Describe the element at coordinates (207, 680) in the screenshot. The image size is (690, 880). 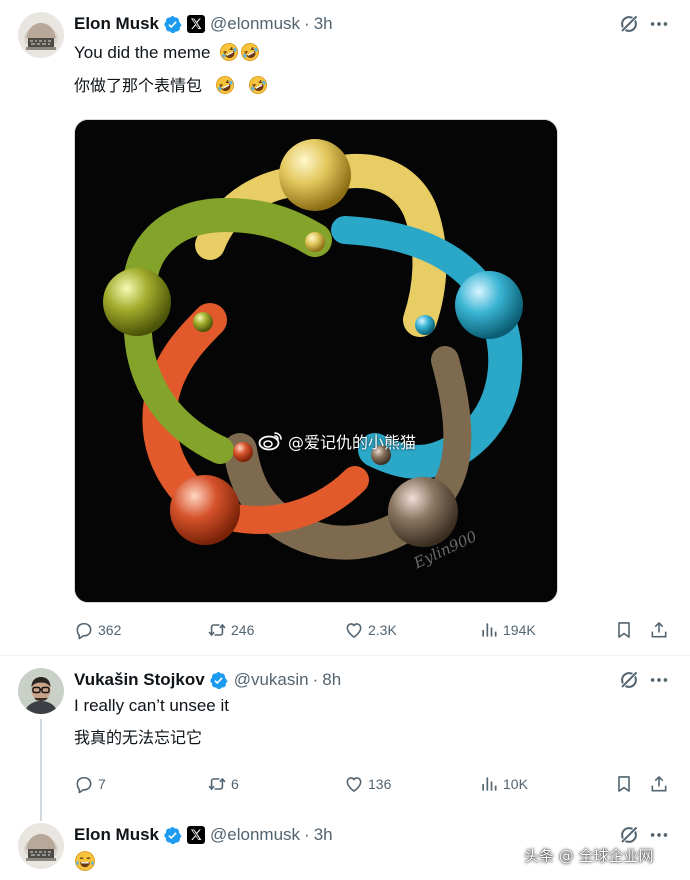
I see `tweet-header: Vukašin Stojkov @vukasin · 8h` at that location.